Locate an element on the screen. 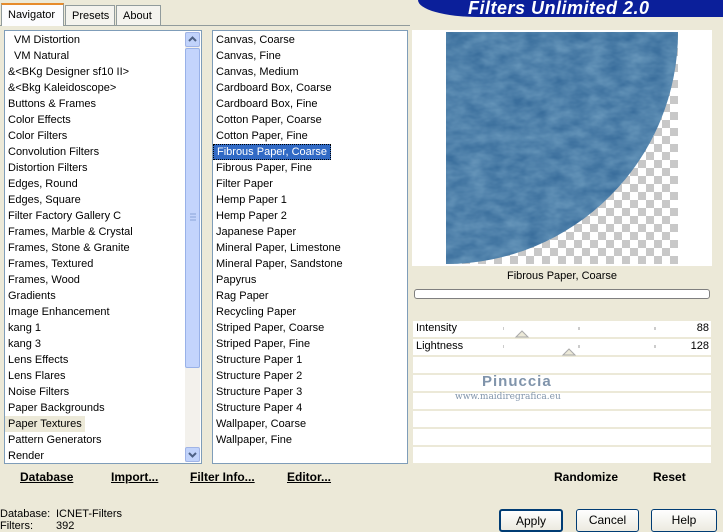 The width and height of the screenshot is (723, 532). category-list-item: Color Effects is located at coordinates (39, 120).